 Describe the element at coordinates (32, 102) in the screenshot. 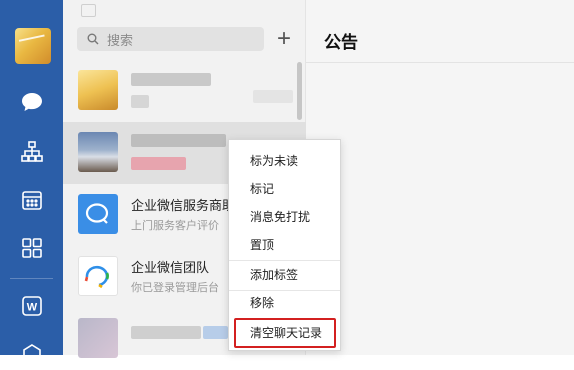

I see `chat-bubble-icon` at that location.